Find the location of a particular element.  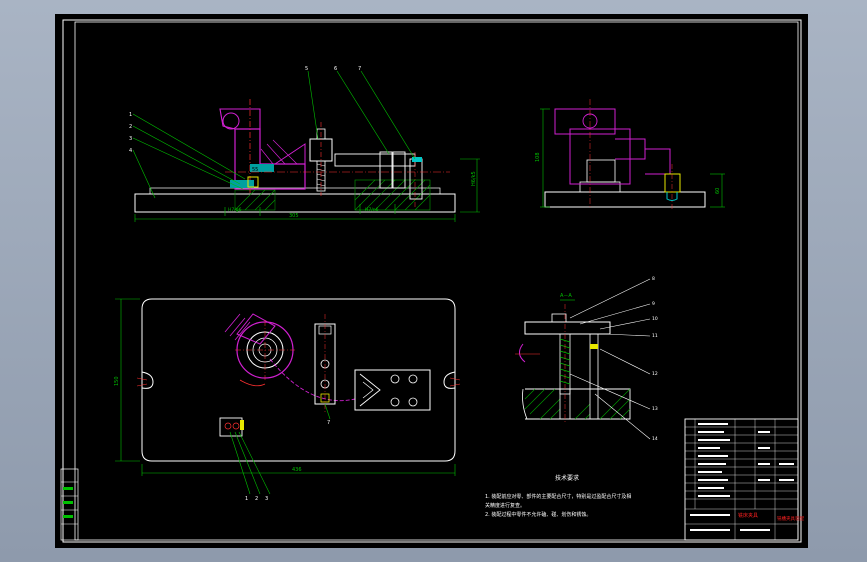

detail-callout-11: 11 is located at coordinates (655, 336).